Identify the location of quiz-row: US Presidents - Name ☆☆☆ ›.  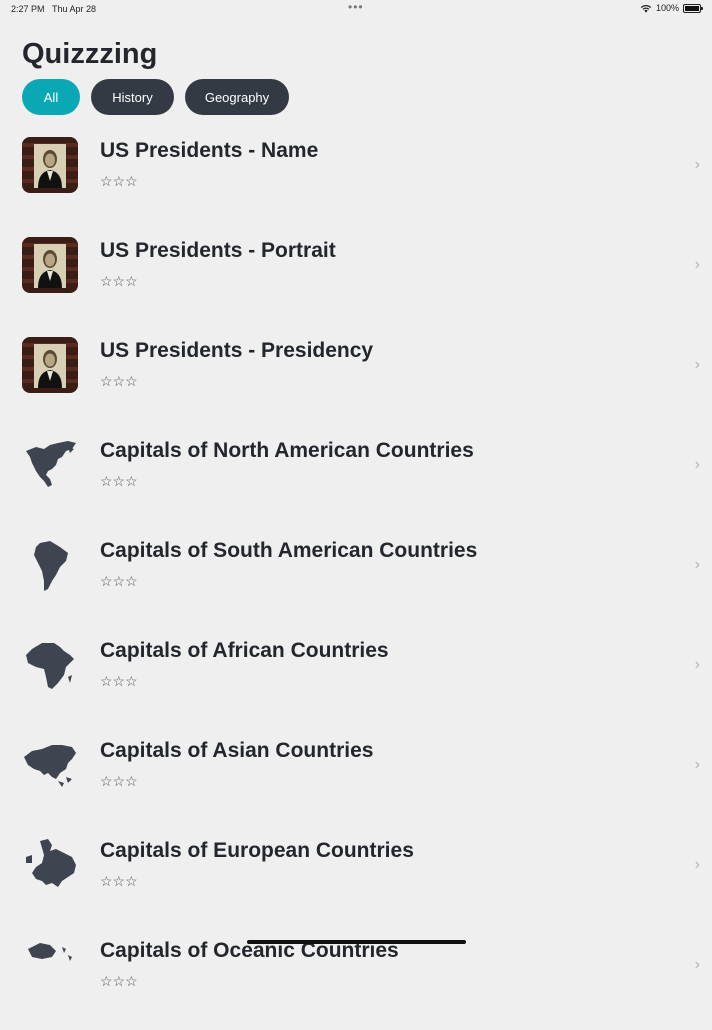
(356, 180).